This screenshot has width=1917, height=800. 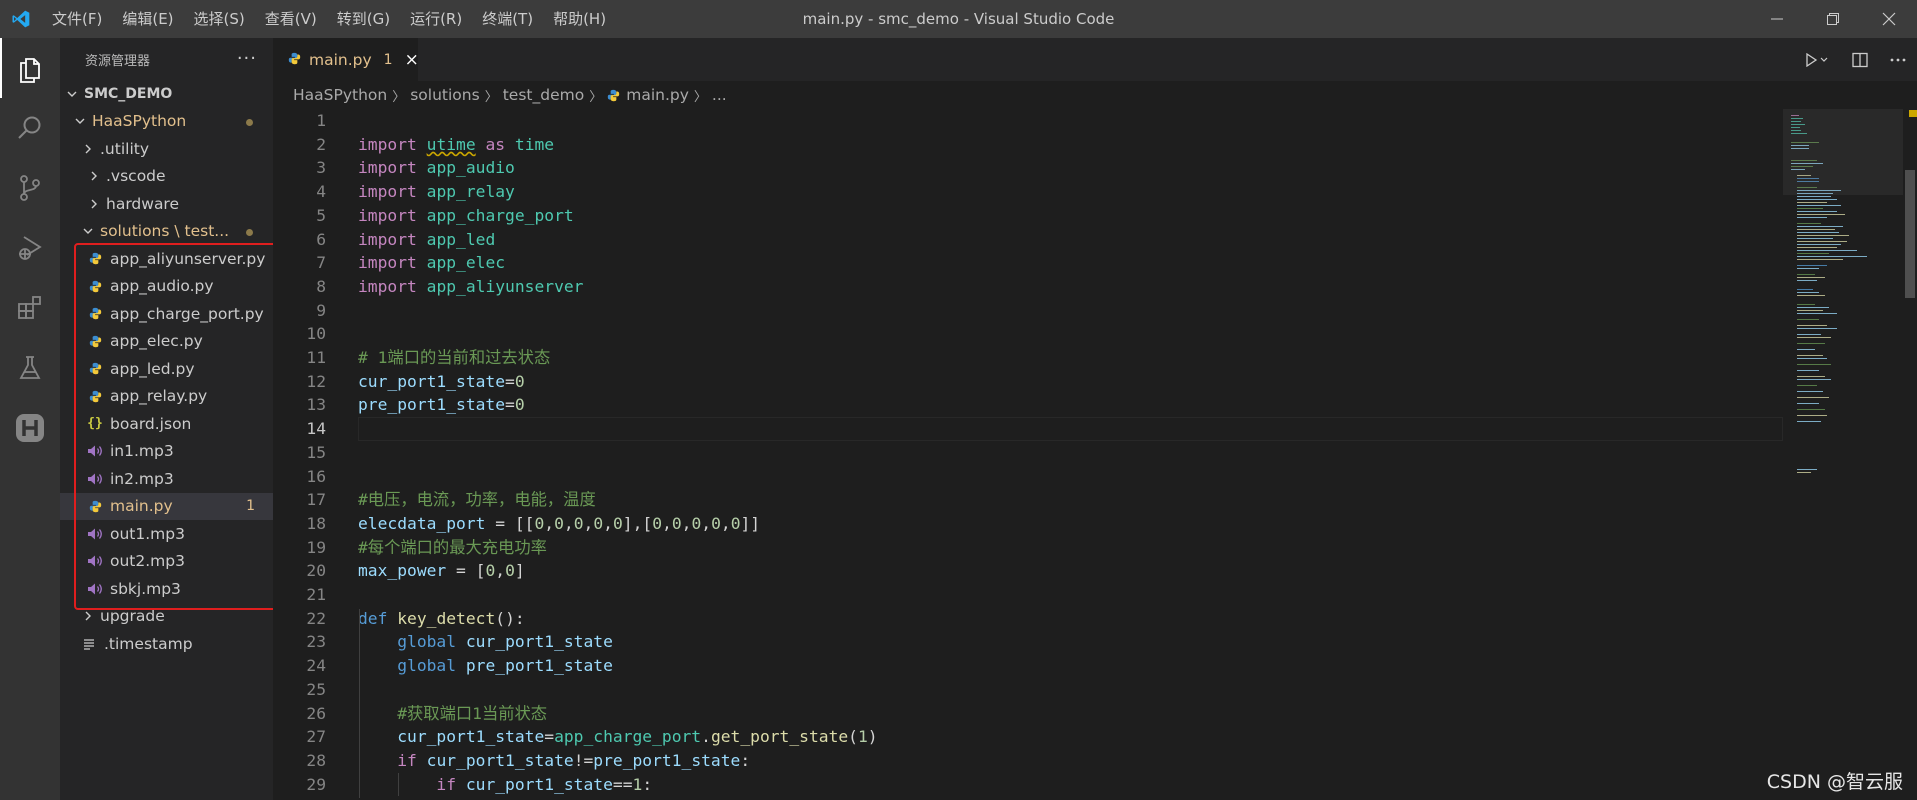 I want to click on breadcrumb-item: solutions, so click(x=444, y=95).